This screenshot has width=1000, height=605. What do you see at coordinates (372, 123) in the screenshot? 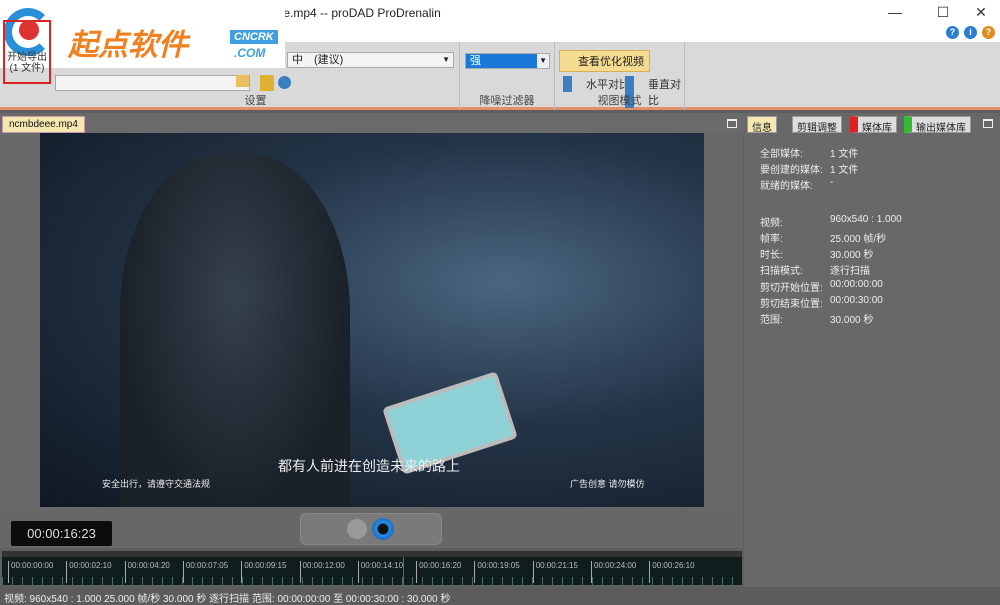
I see `document-tabstrip` at bounding box center [372, 123].